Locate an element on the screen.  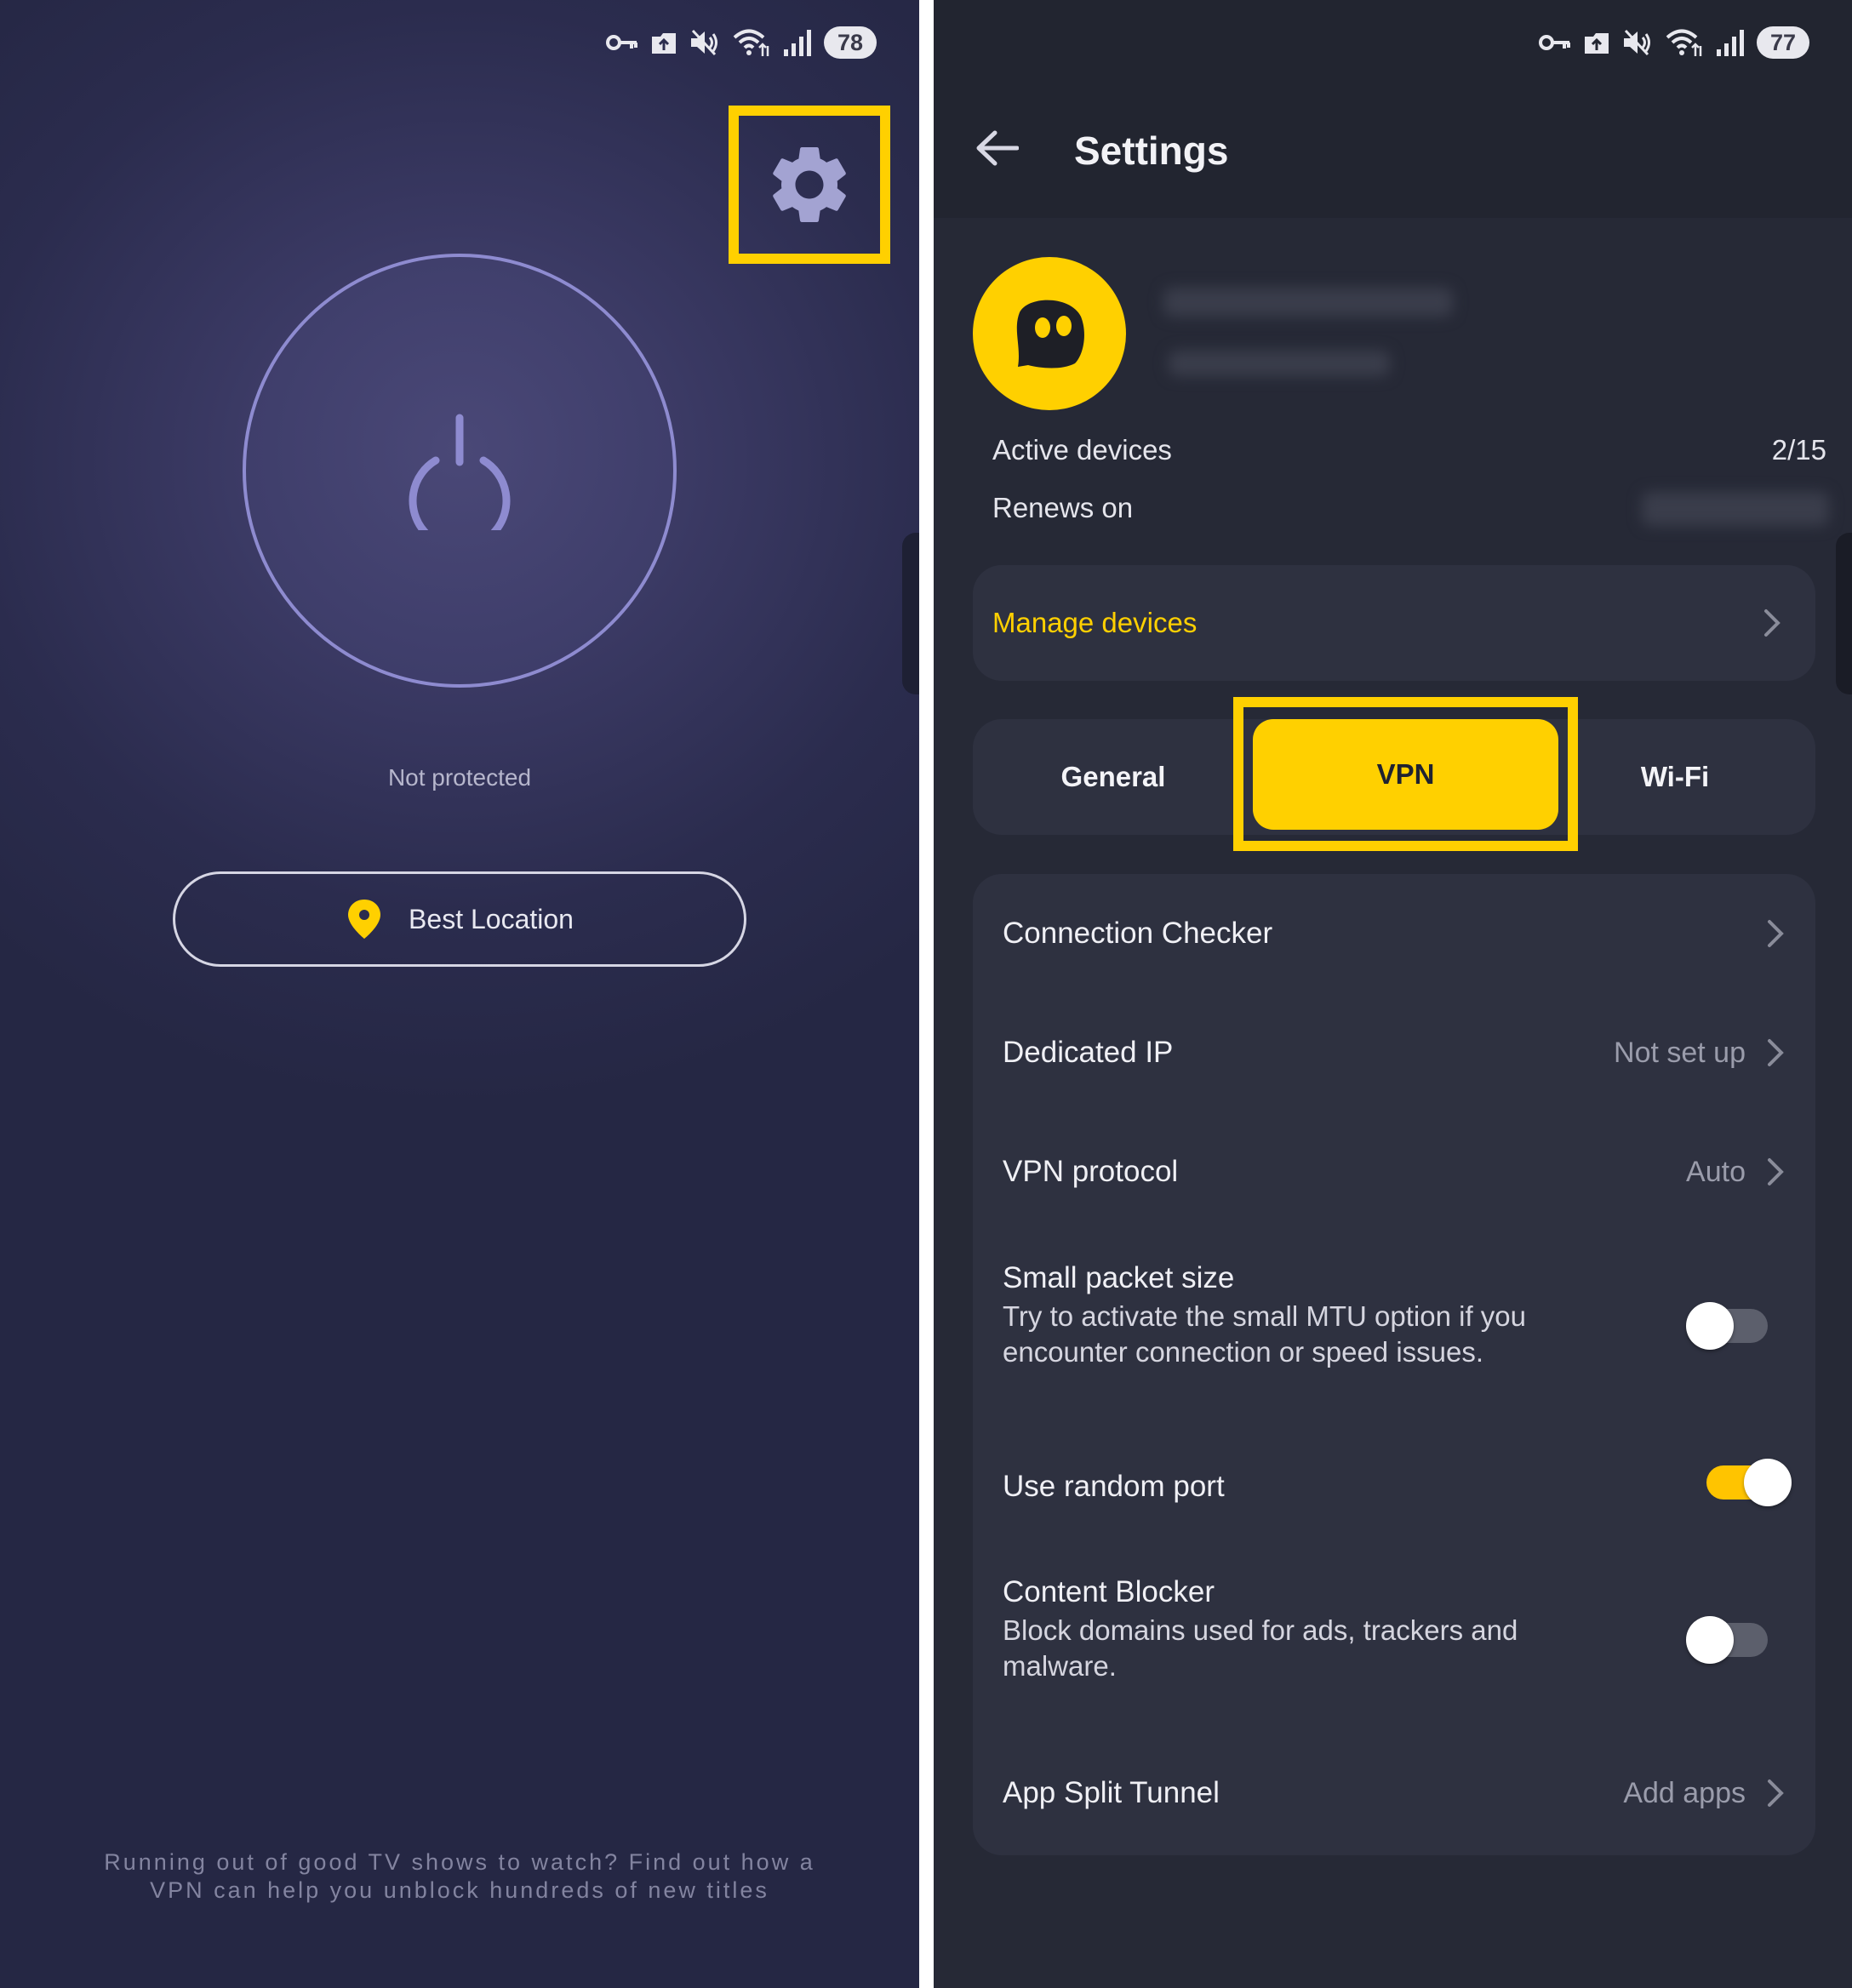
account-plan-redacted is located at coordinates (1279, 363).